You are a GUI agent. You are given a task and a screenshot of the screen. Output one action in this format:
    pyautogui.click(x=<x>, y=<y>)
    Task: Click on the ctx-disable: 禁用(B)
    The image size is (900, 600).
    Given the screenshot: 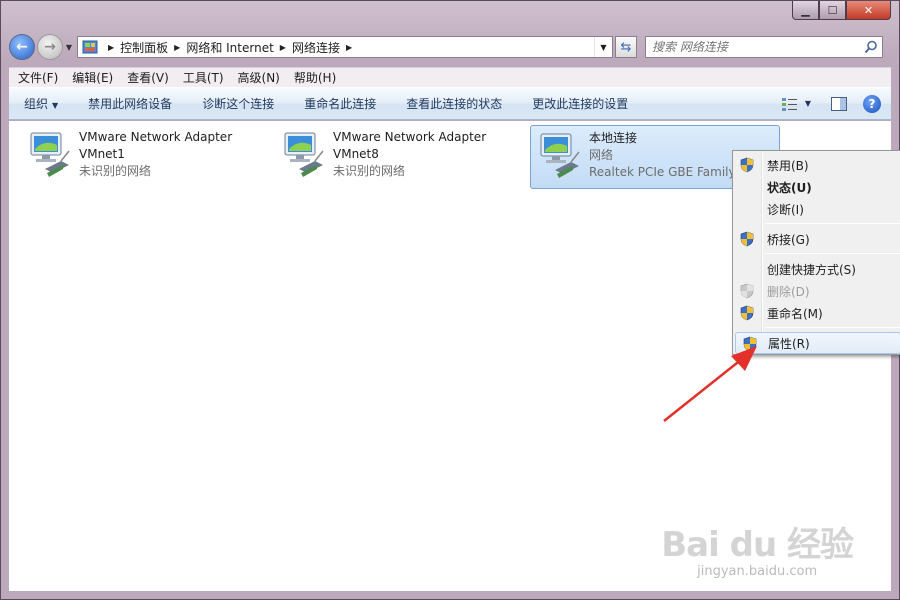 What is the action you would take?
    pyautogui.click(x=816, y=165)
    